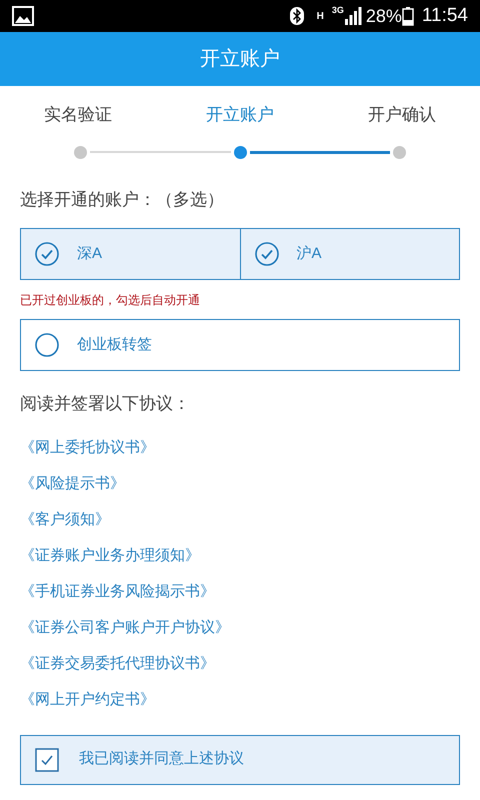  What do you see at coordinates (353, 16) in the screenshot?
I see `signal-icon` at bounding box center [353, 16].